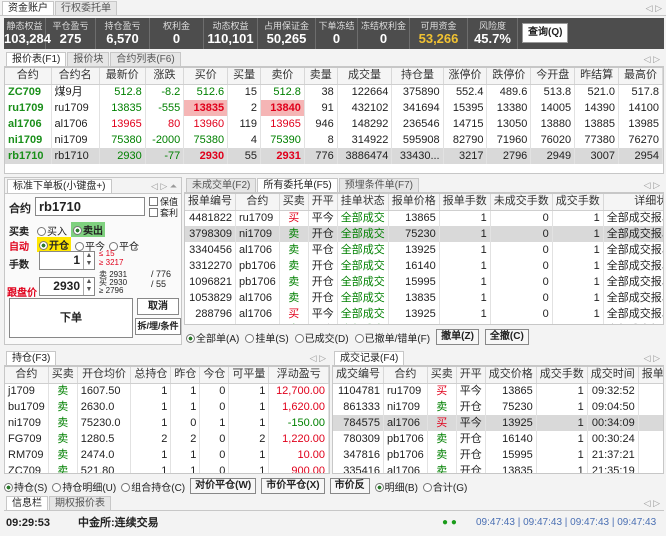 The height and width of the screenshot is (536, 666). Describe the element at coordinates (654, 59) in the screenshot. I see `quote-tab-arrows-icon: ◁ ▷` at that location.